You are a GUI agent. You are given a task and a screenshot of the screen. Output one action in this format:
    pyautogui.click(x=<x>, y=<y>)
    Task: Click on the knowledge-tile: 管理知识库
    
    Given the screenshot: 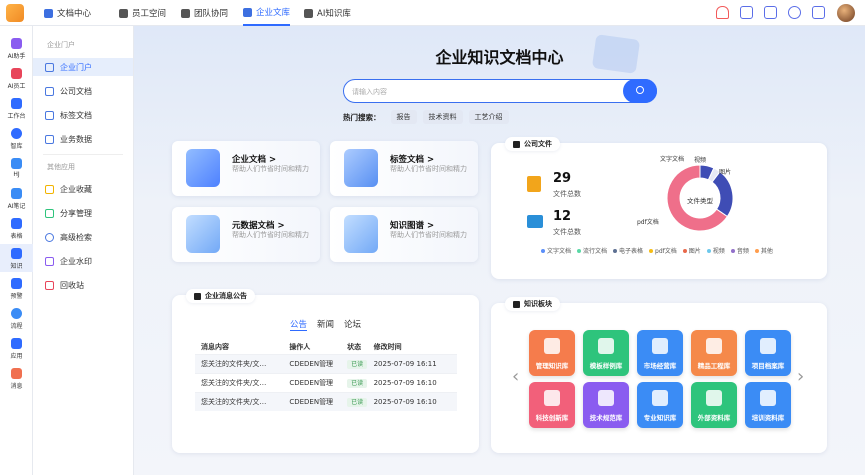 What is the action you would take?
    pyautogui.click(x=552, y=353)
    